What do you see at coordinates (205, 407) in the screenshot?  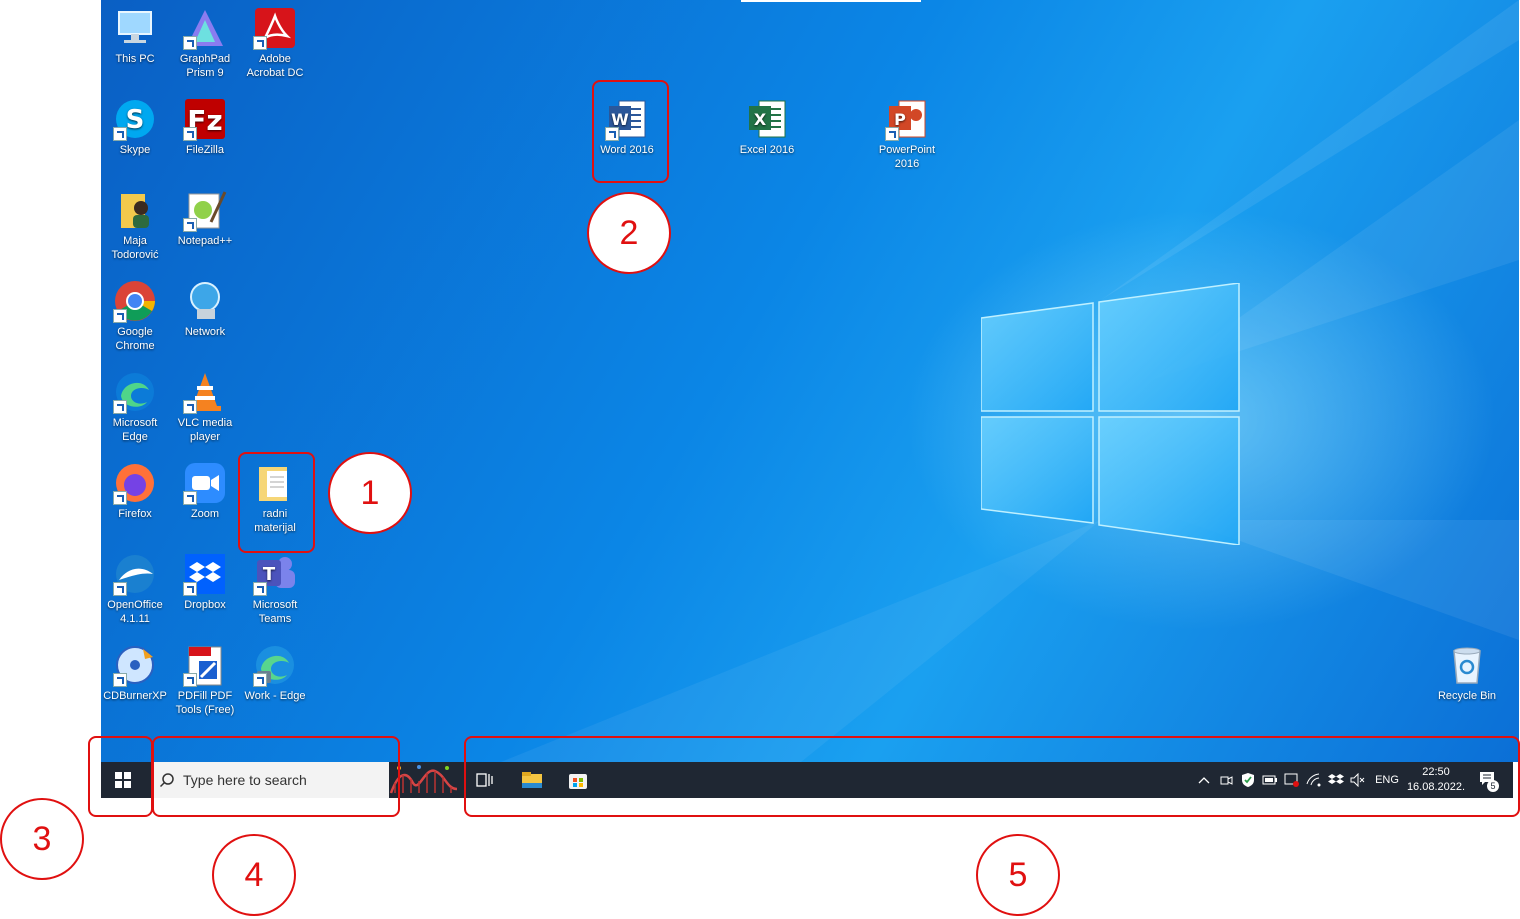 I see `desktop-icon-vlc: VLC media player` at bounding box center [205, 407].